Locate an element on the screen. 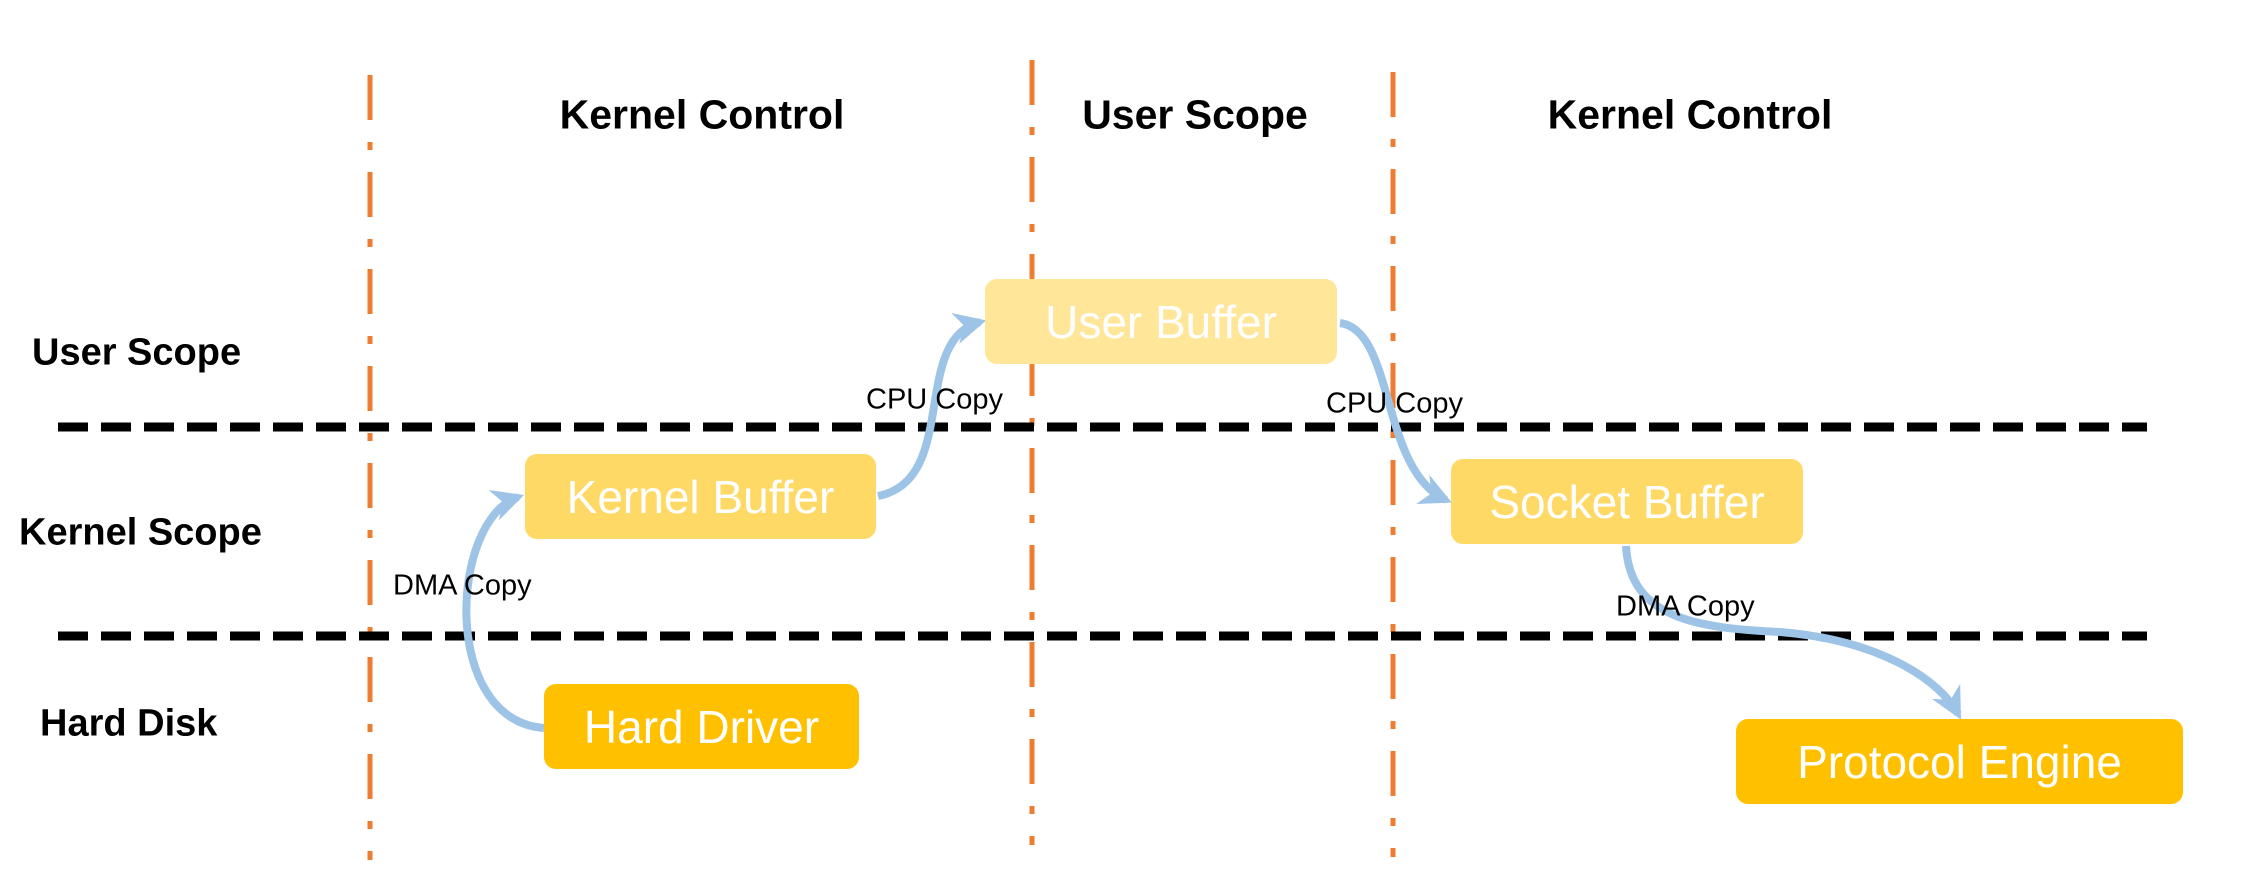 The image size is (2243, 895). arrow-socket-to-protocol is located at coordinates (1792, 632).